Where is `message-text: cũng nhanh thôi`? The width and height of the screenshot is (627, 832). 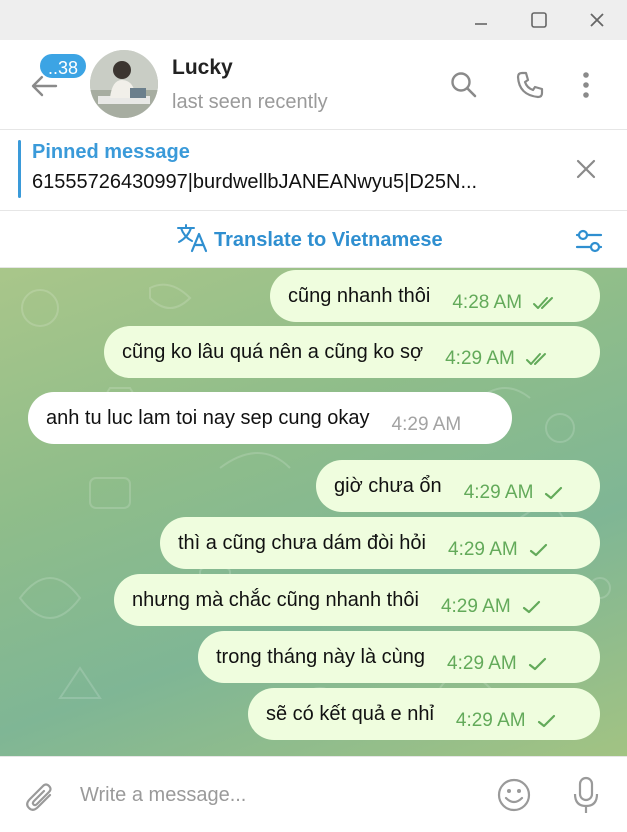
message-text: cũng nhanh thôi is located at coordinates (359, 295).